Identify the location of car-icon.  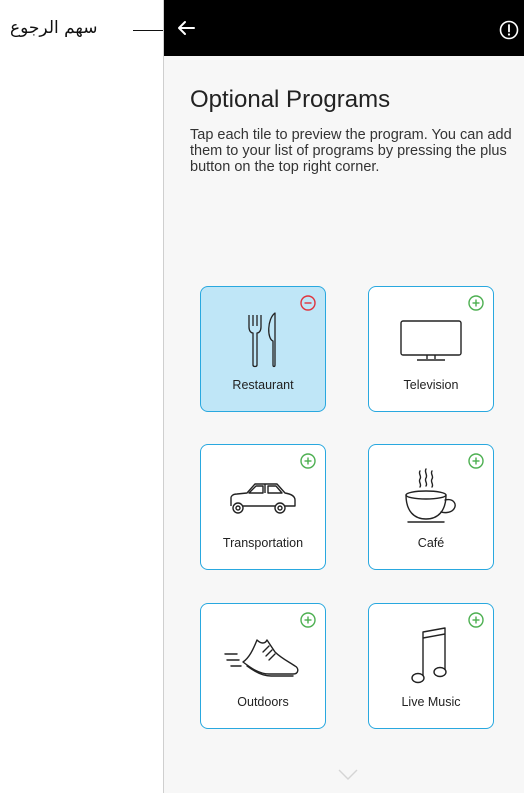
(263, 498).